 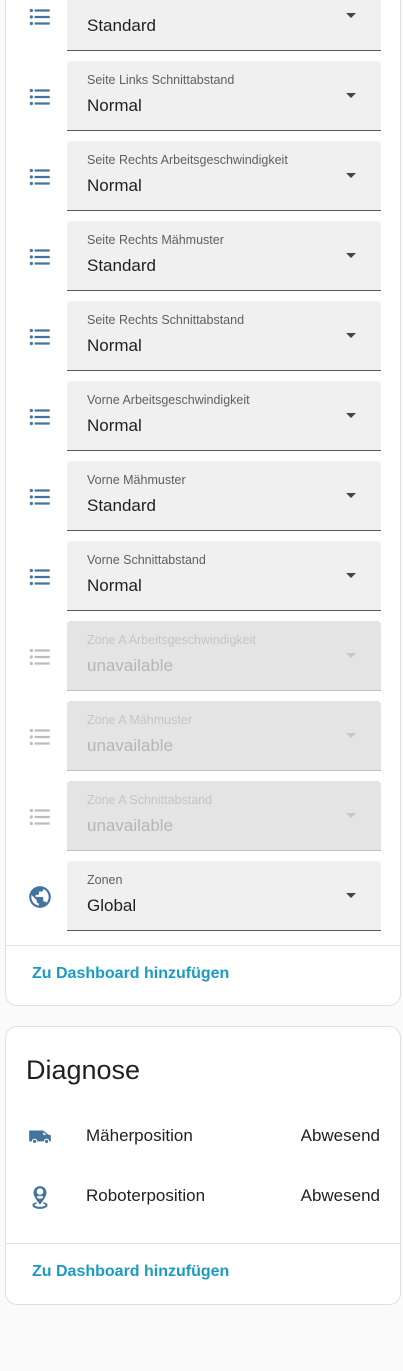 What do you see at coordinates (168, 400) in the screenshot?
I see `select-label: Vorne Arbeitsgeschwindigkeit` at bounding box center [168, 400].